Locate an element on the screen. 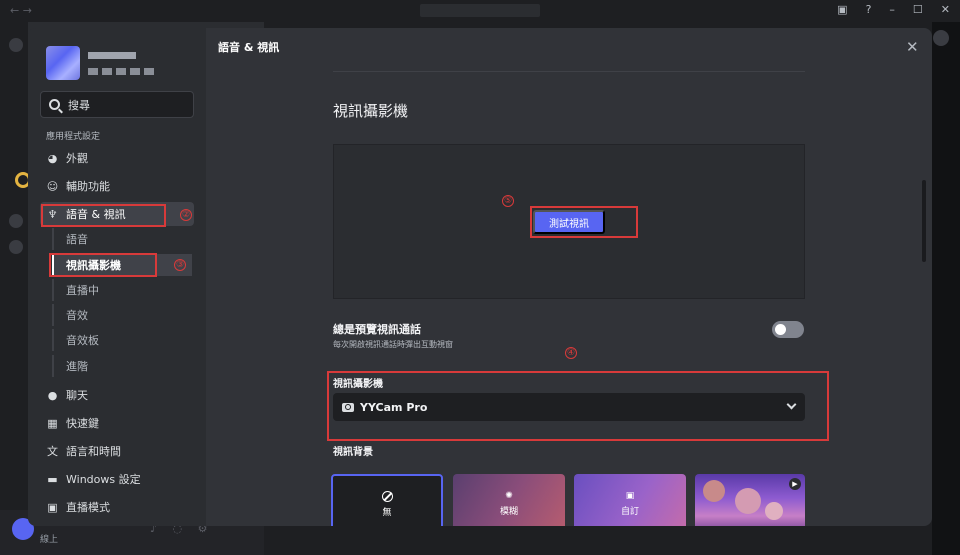 The height and width of the screenshot is (555, 960). sidebar-item-label: Windows 設定 is located at coordinates (103, 479).